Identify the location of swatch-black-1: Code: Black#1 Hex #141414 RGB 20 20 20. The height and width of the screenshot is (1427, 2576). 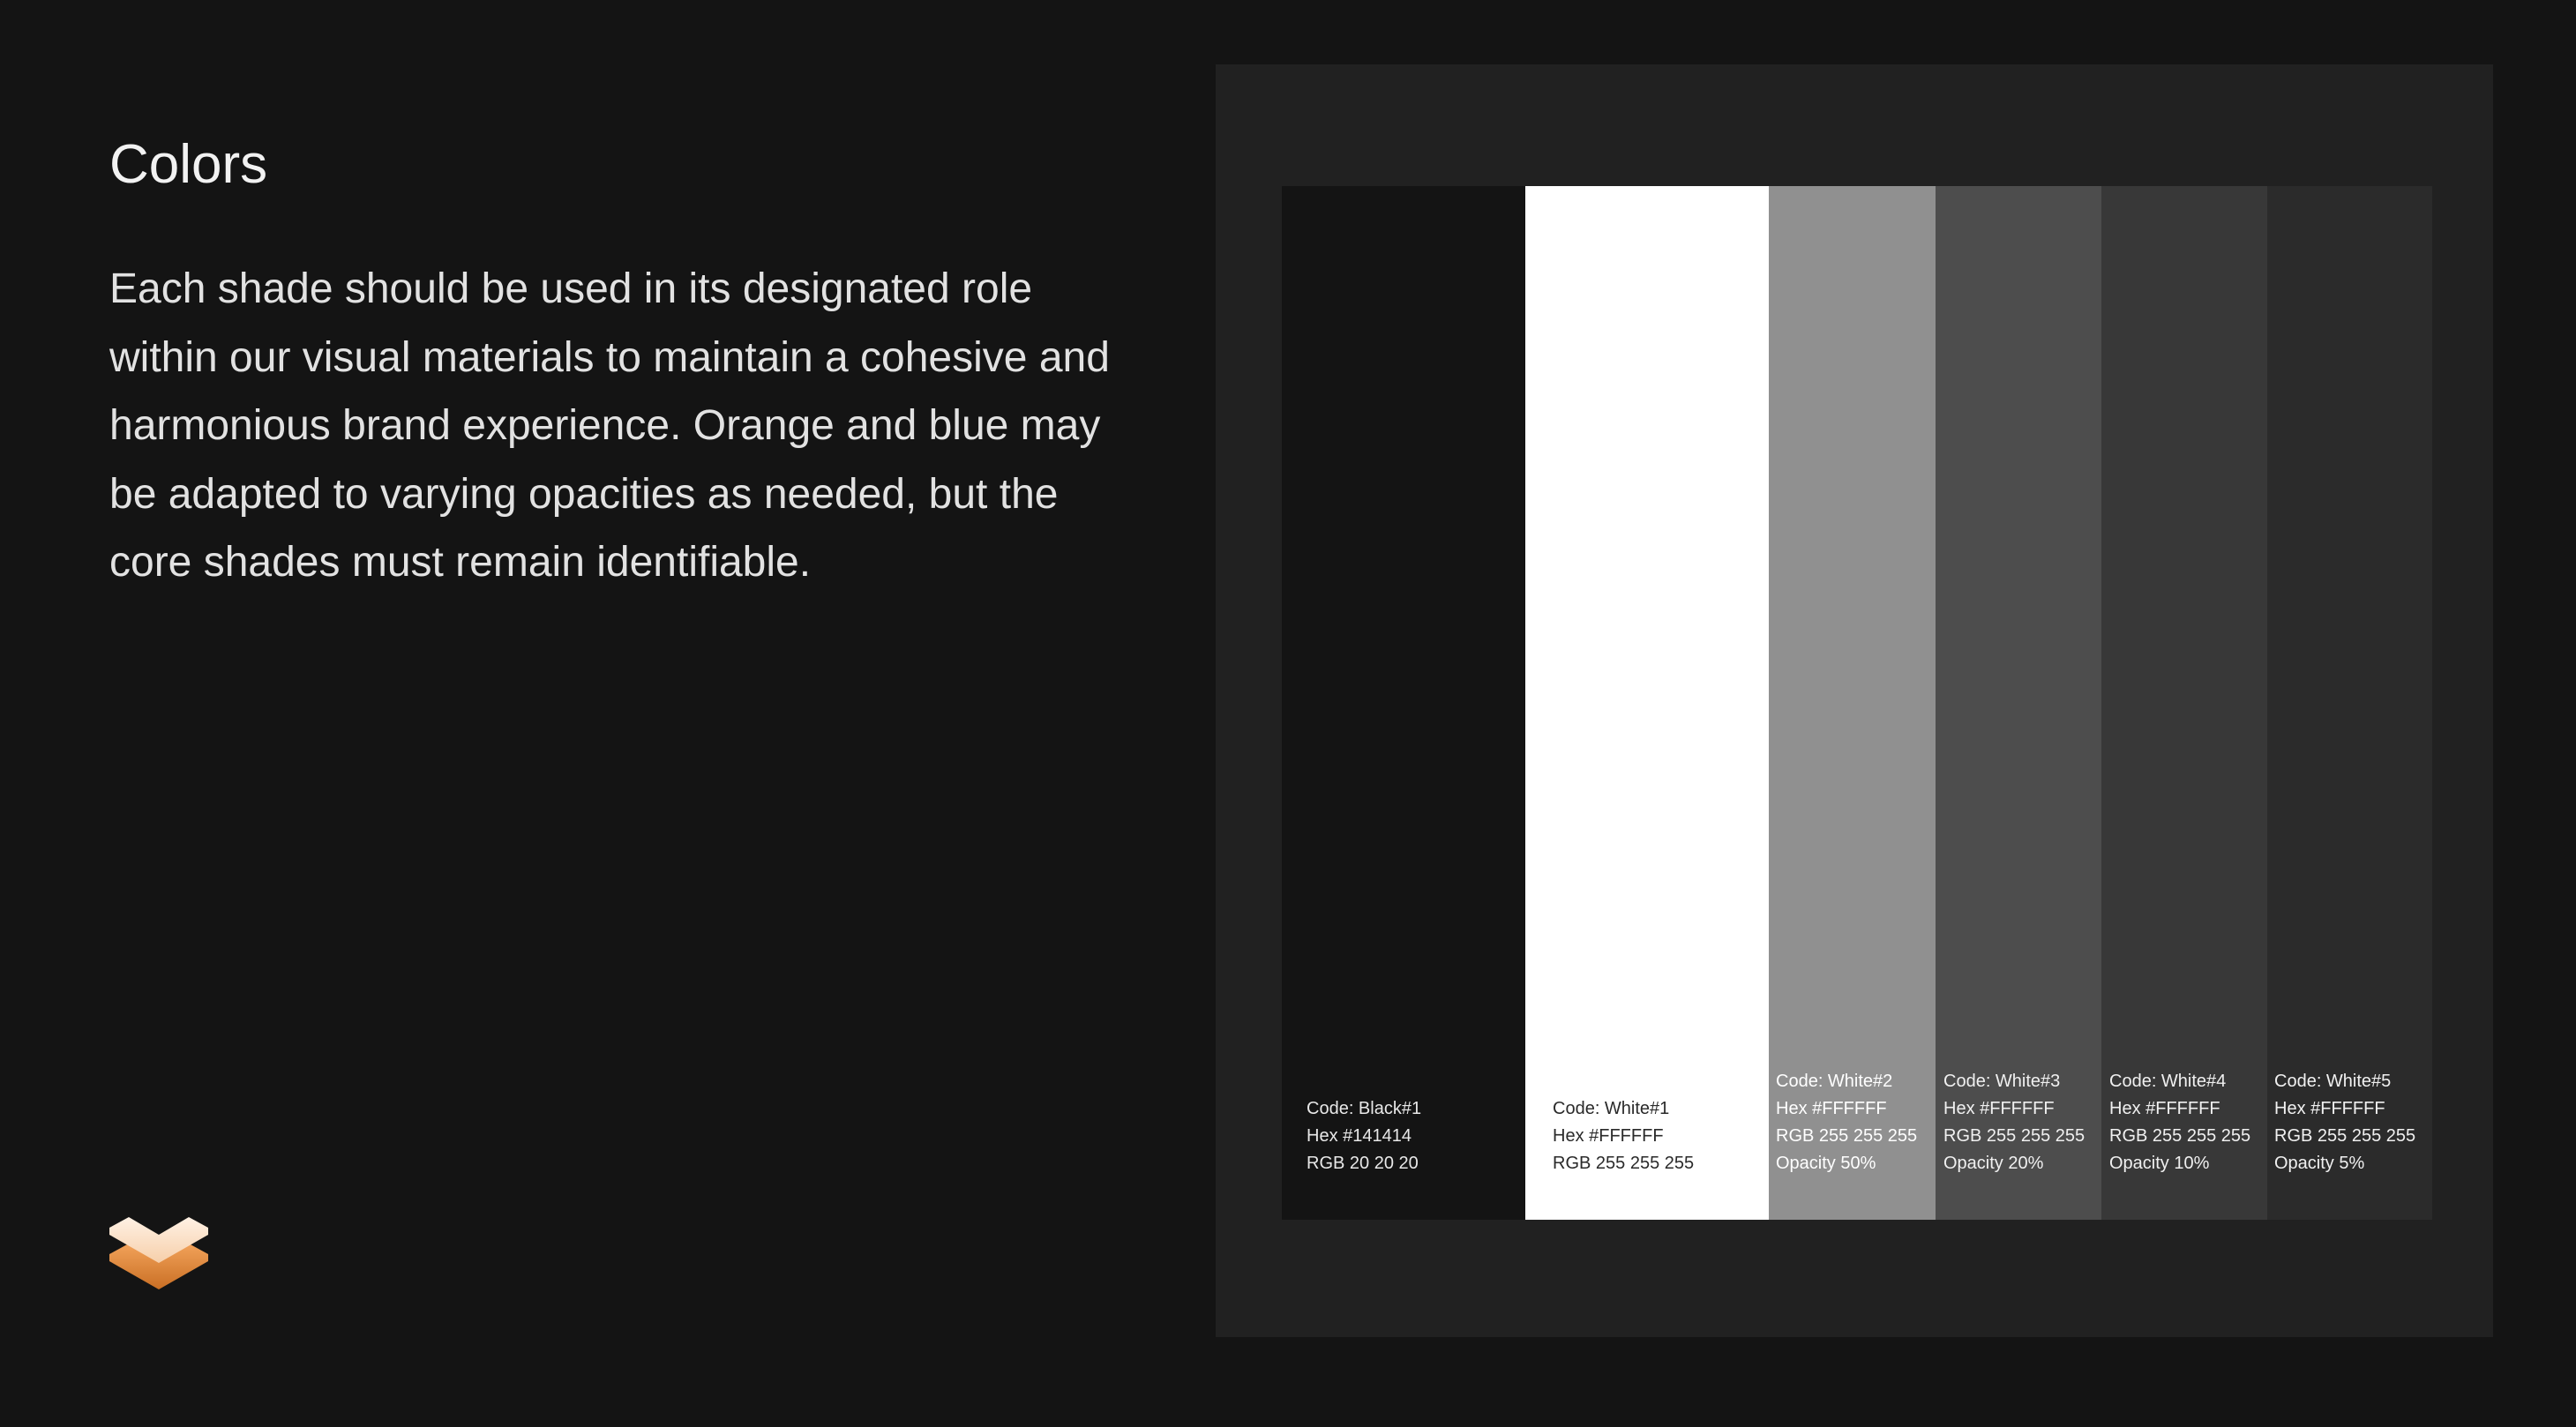
(1404, 703).